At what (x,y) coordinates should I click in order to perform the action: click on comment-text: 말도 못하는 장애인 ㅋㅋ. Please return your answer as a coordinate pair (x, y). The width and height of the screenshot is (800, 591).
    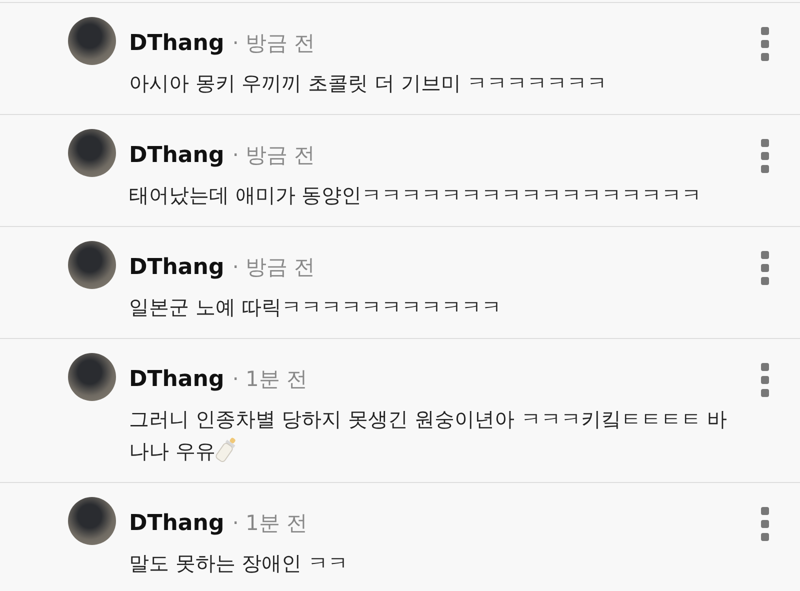
    Looking at the image, I should click on (239, 563).